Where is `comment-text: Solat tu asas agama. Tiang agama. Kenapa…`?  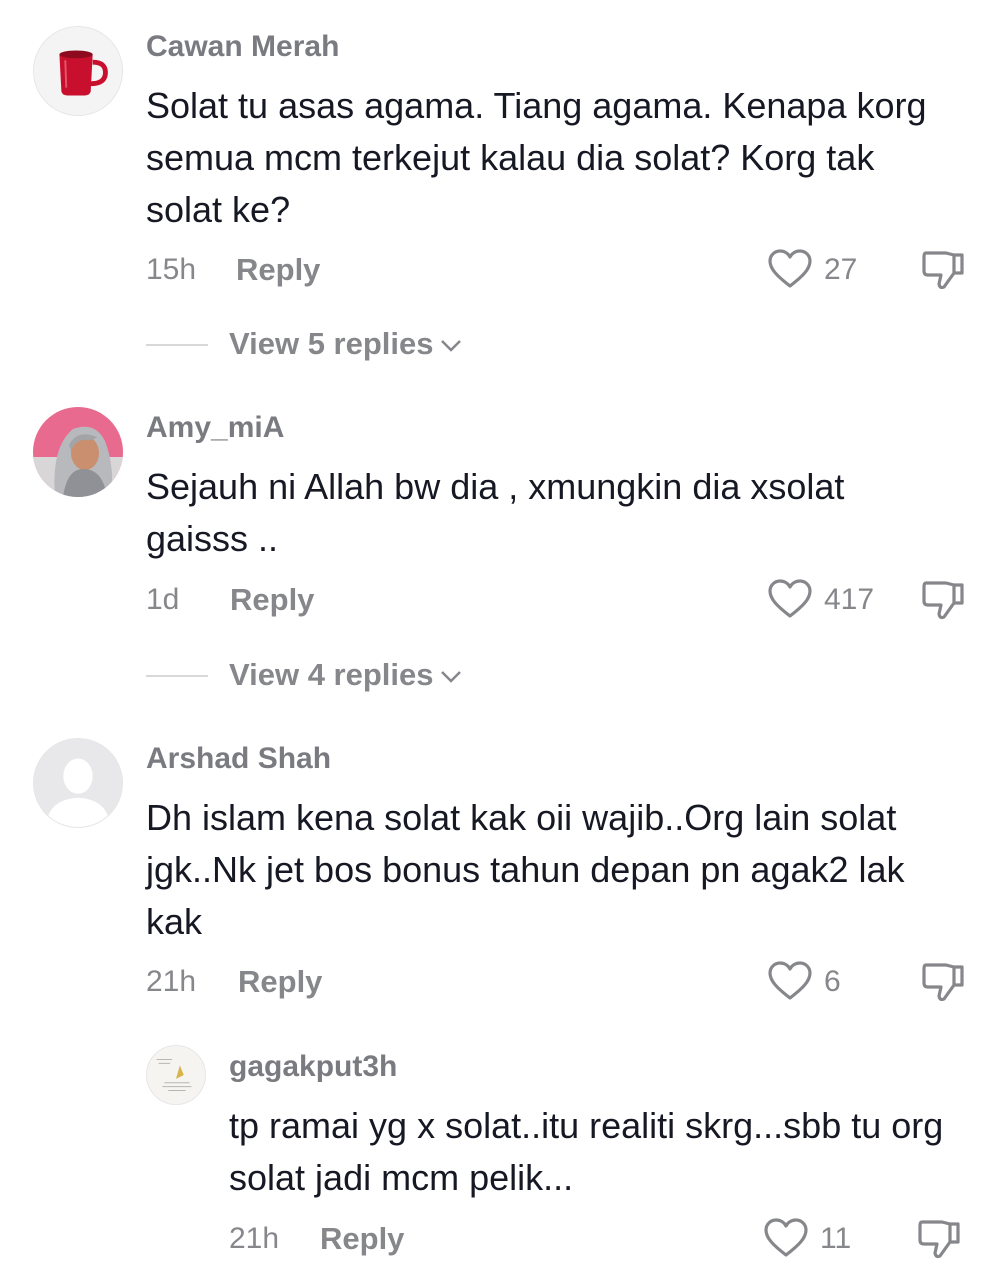 comment-text: Solat tu asas agama. Tiang agama. Kenapa… is located at coordinates (536, 157).